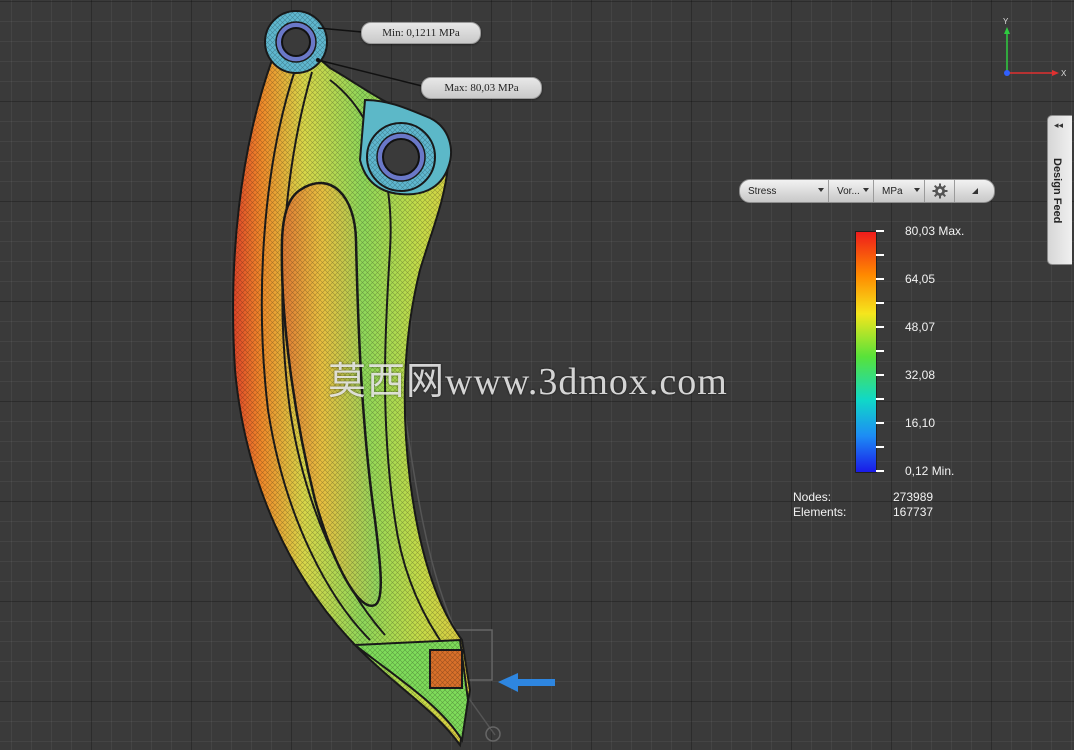 The height and width of the screenshot is (750, 1074). Describe the element at coordinates (920, 375) in the screenshot. I see `legend-label: 32,08` at that location.